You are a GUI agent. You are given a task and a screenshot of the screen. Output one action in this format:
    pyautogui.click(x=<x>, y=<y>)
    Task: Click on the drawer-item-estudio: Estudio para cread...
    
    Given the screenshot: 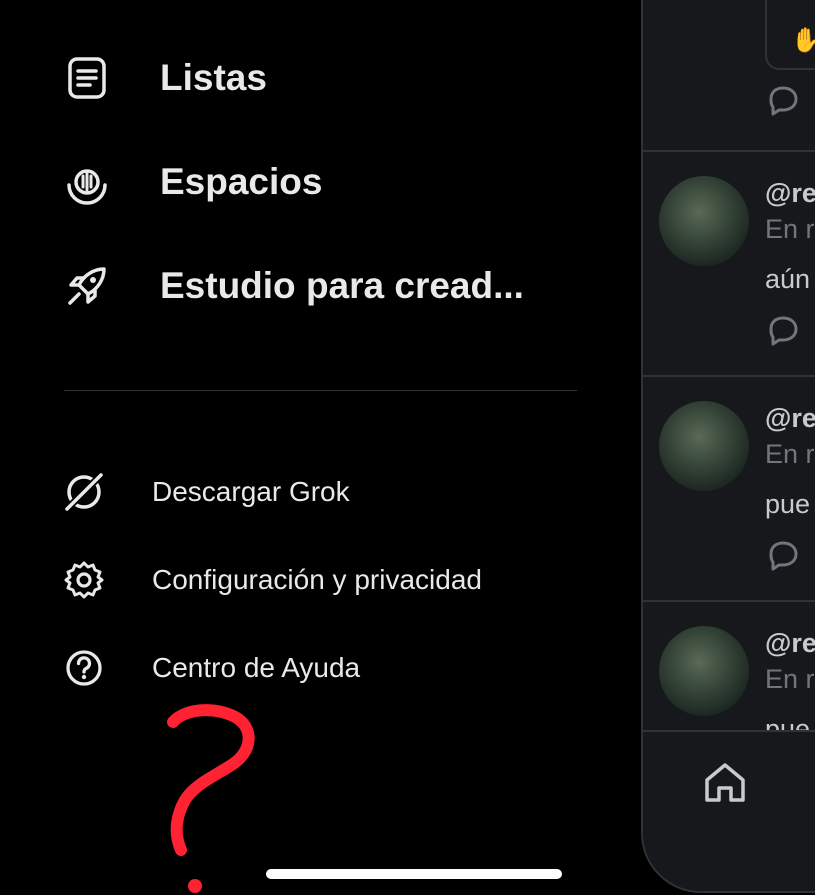 What is the action you would take?
    pyautogui.click(x=293, y=286)
    